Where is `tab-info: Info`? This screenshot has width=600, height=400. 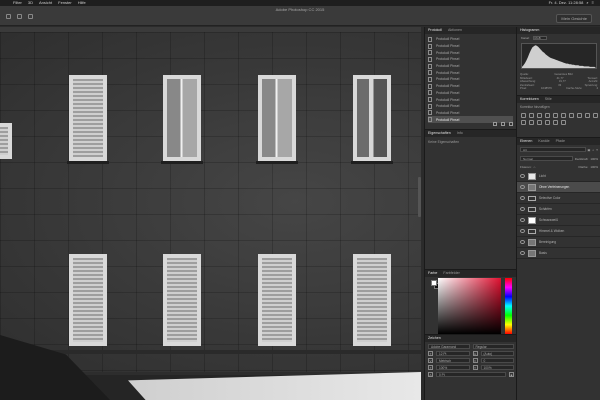 tab-info: Info is located at coordinates (460, 133).